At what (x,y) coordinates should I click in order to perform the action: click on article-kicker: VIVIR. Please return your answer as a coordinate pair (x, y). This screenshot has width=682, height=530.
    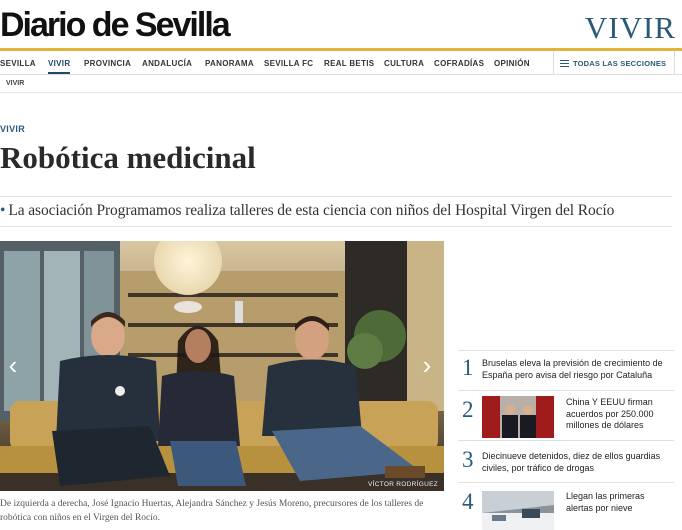
    Looking at the image, I should click on (12, 129).